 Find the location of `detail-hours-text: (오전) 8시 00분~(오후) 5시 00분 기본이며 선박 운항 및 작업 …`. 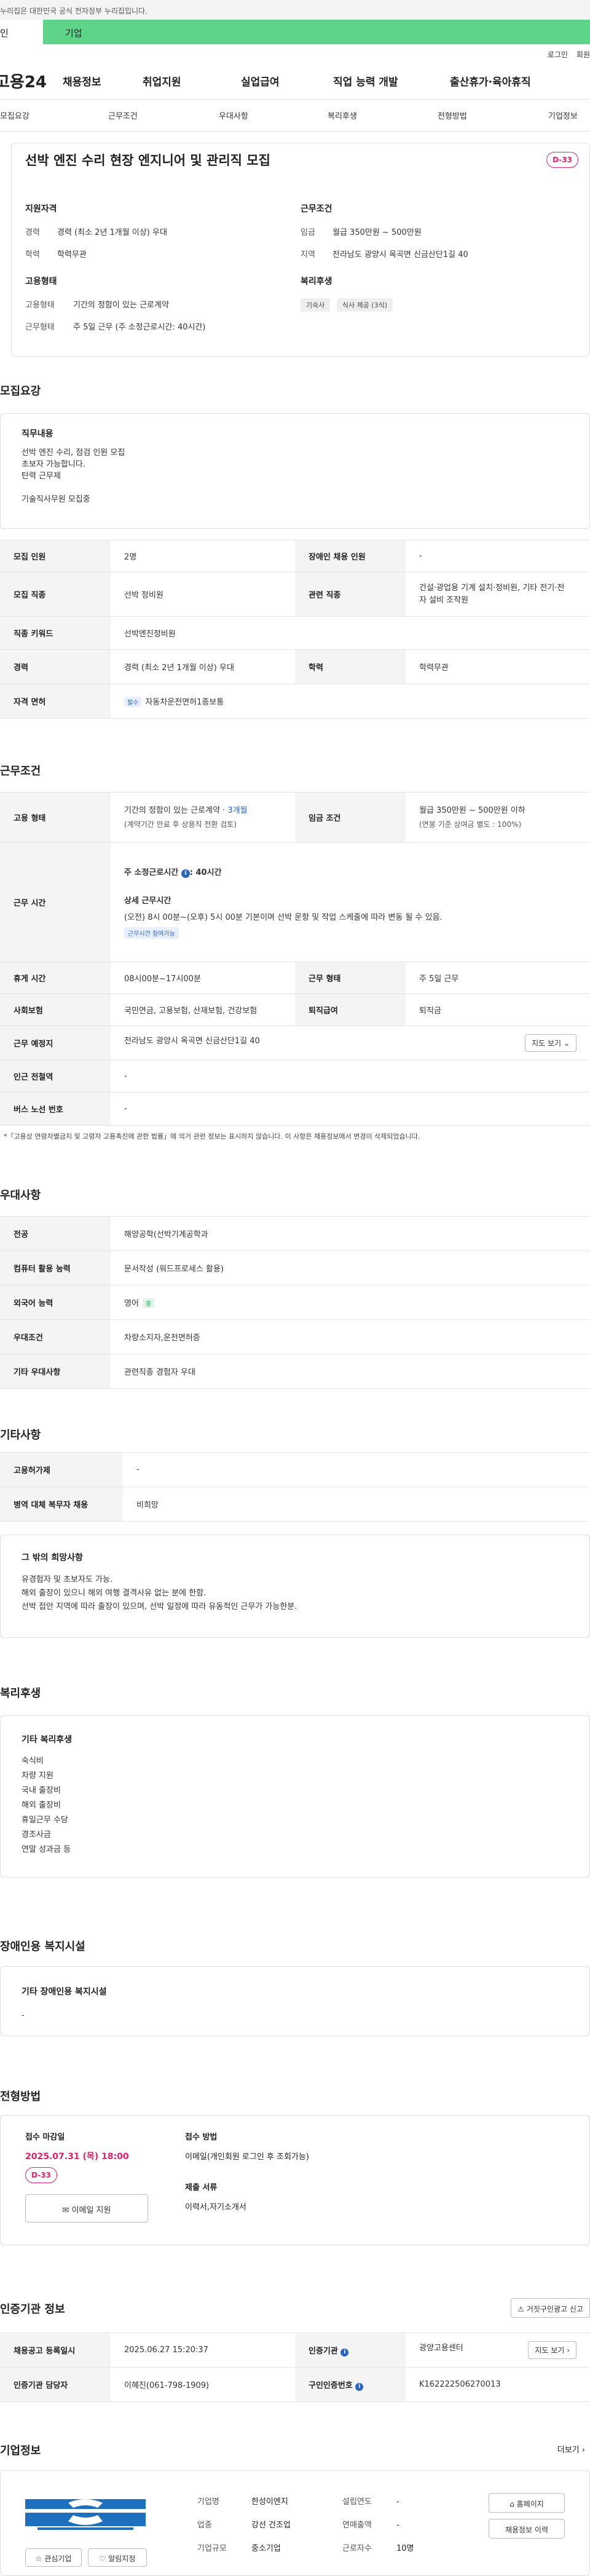

detail-hours-text: (오전) 8시 00분~(오후) 5시 00분 기본이며 선박 운항 및 작업 … is located at coordinates (283, 917).